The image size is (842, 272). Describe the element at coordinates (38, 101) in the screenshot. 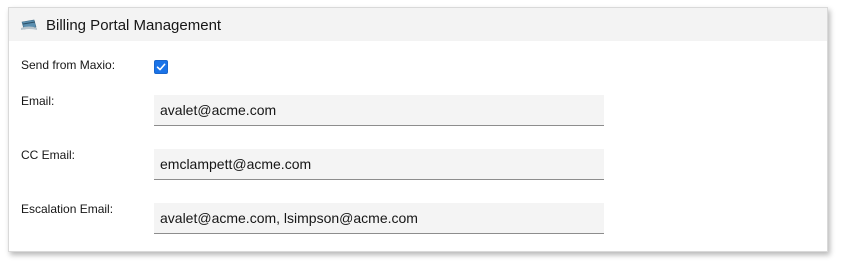

I see `email-label: Email:` at that location.